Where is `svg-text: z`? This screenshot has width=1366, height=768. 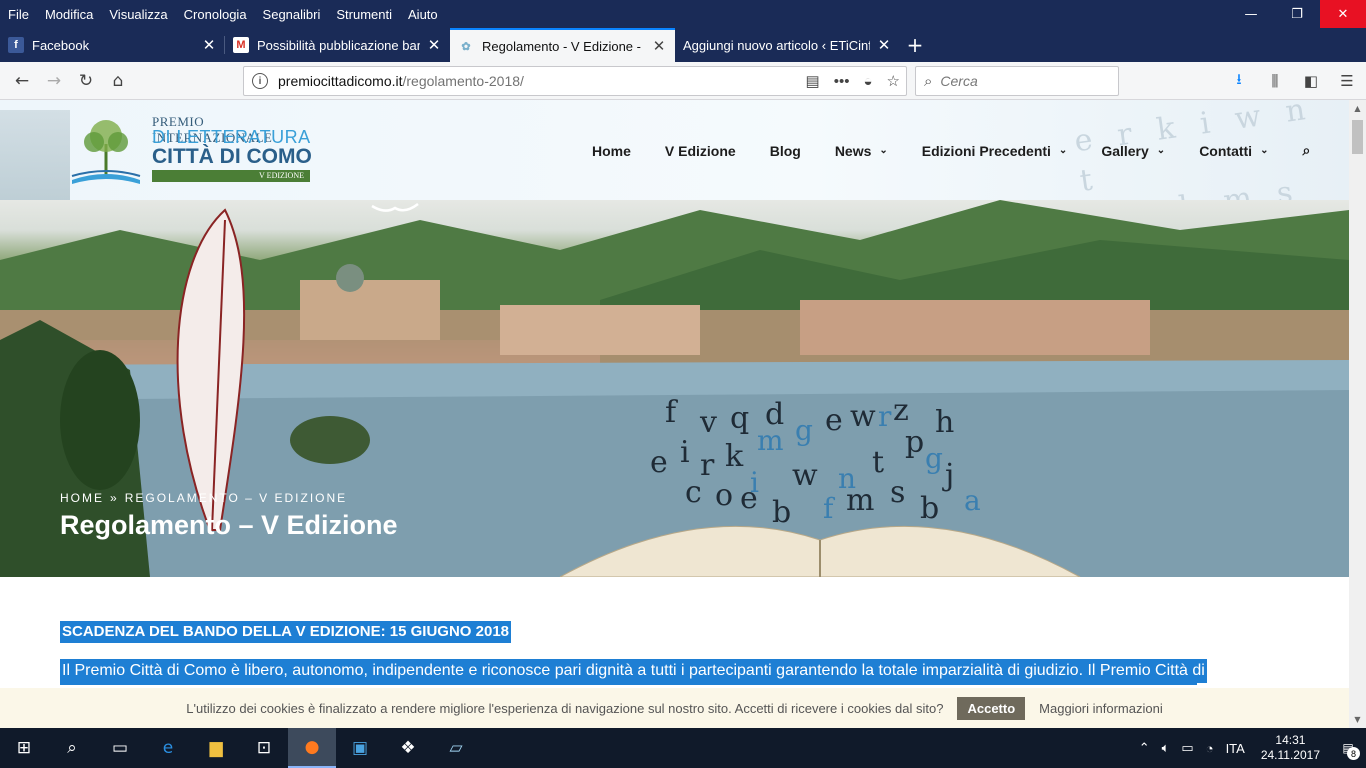 svg-text: z is located at coordinates (901, 410).